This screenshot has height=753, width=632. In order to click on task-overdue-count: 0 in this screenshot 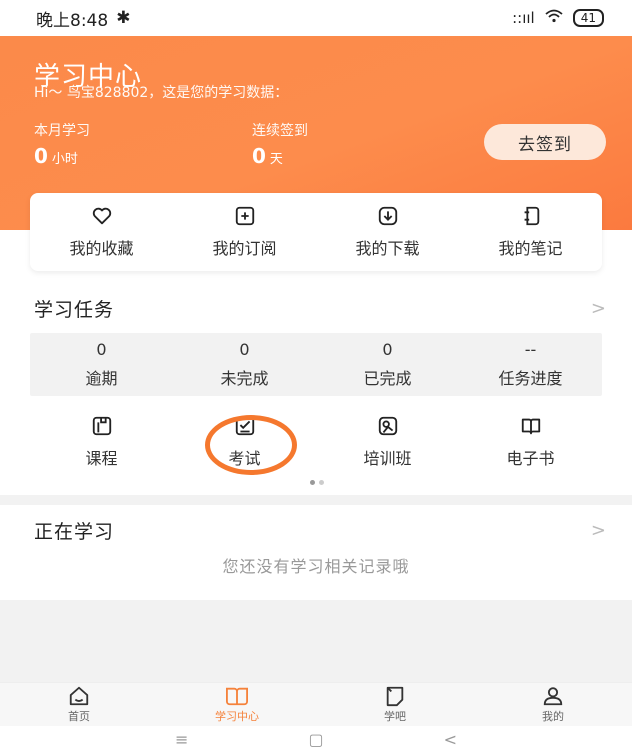, I will do `click(101, 349)`.